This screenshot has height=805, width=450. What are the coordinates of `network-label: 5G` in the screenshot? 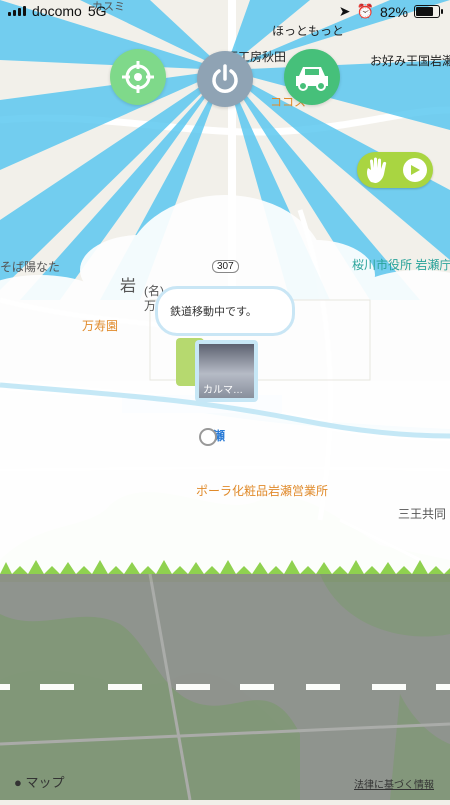 It's located at (97, 11).